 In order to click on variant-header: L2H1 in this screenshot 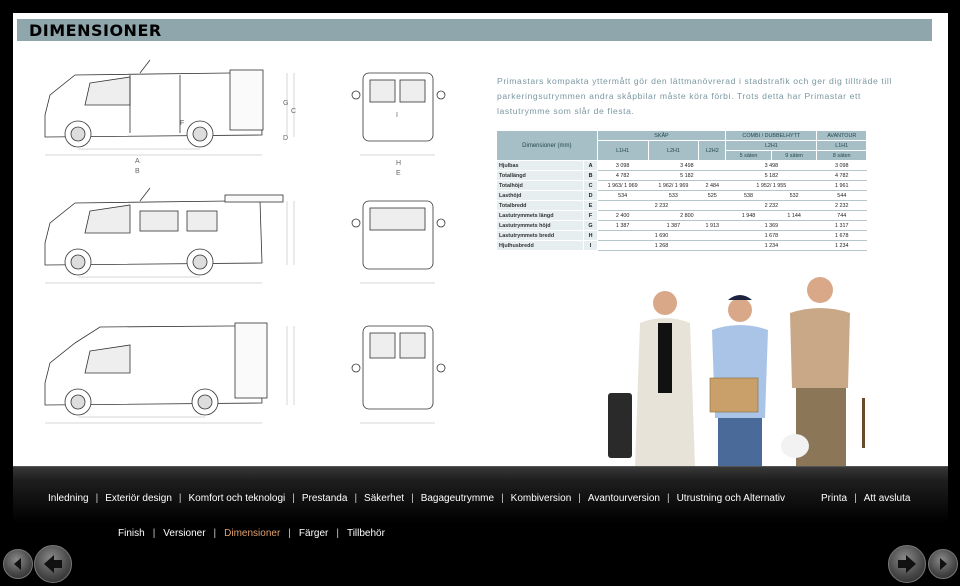, I will do `click(771, 145)`.